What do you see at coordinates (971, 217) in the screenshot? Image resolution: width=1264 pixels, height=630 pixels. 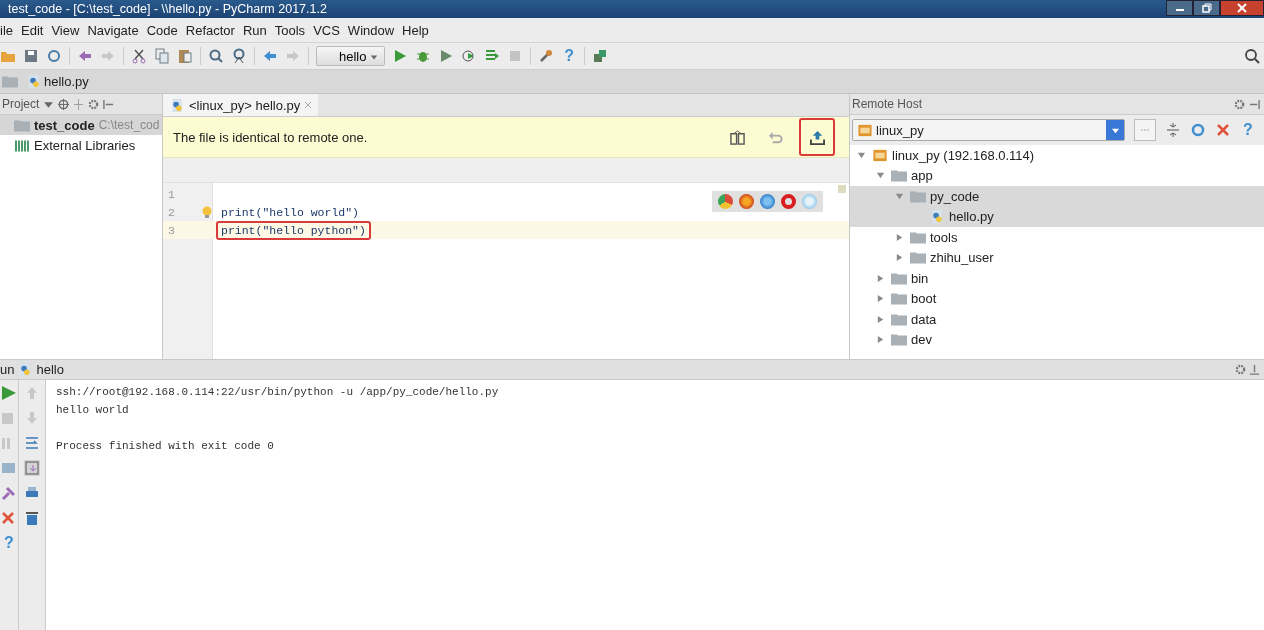 I see `tree-label: hello.py` at bounding box center [971, 217].